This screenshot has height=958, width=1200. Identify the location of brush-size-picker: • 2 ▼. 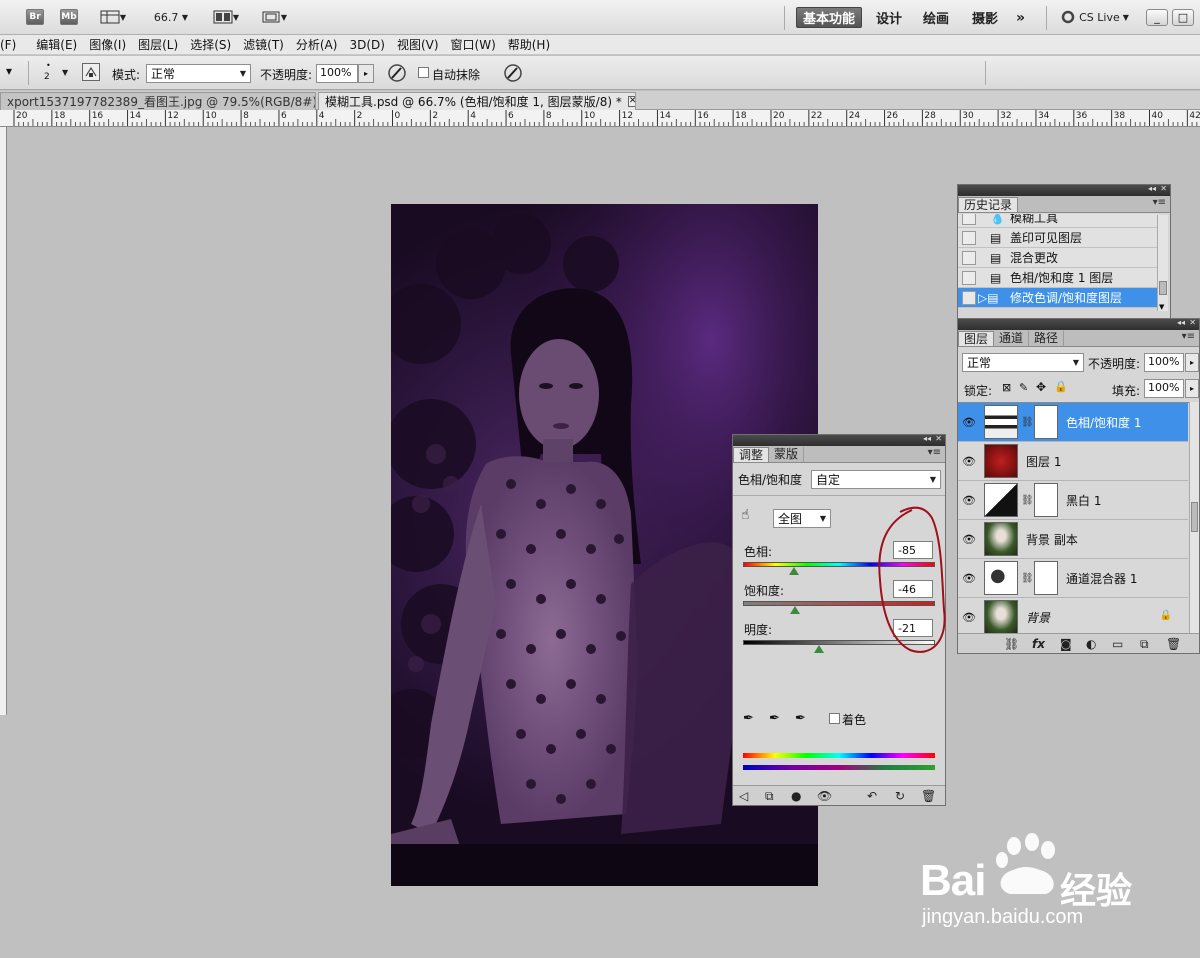
(54, 73).